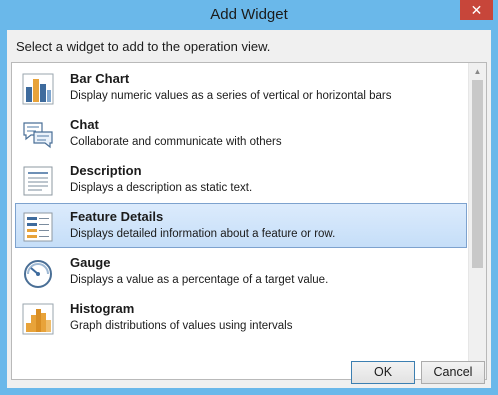 The image size is (498, 395). Describe the element at coordinates (453, 372) in the screenshot. I see `cancel-button: Cancel` at that location.